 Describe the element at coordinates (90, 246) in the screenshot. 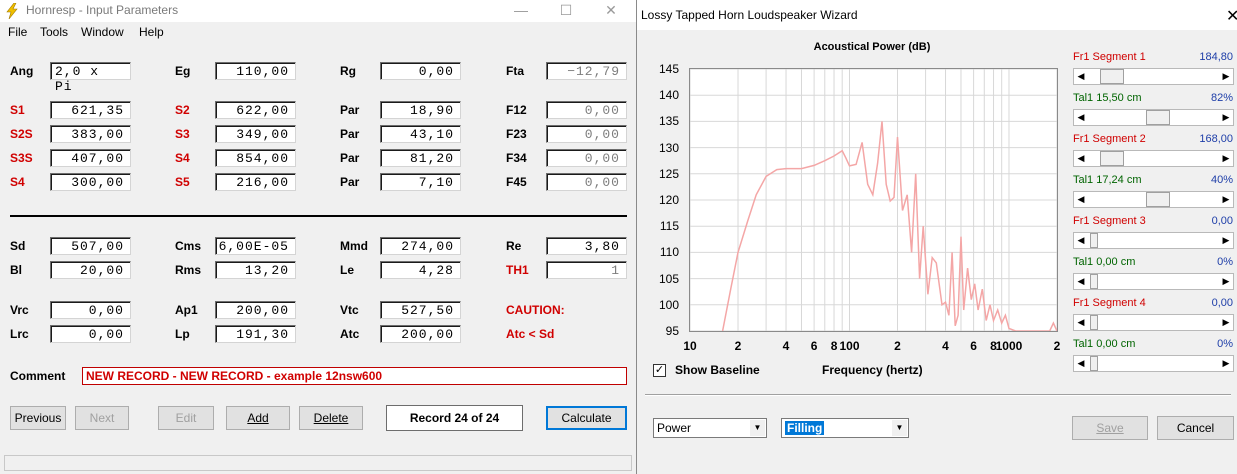

I see `param-field-bottom-0-1: 507,00` at that location.